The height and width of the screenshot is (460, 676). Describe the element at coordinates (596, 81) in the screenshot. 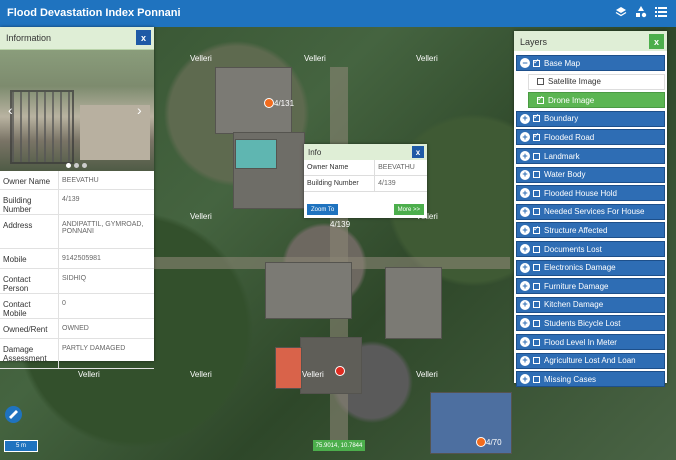

I see `layer-row-sub: Satellite Image` at that location.